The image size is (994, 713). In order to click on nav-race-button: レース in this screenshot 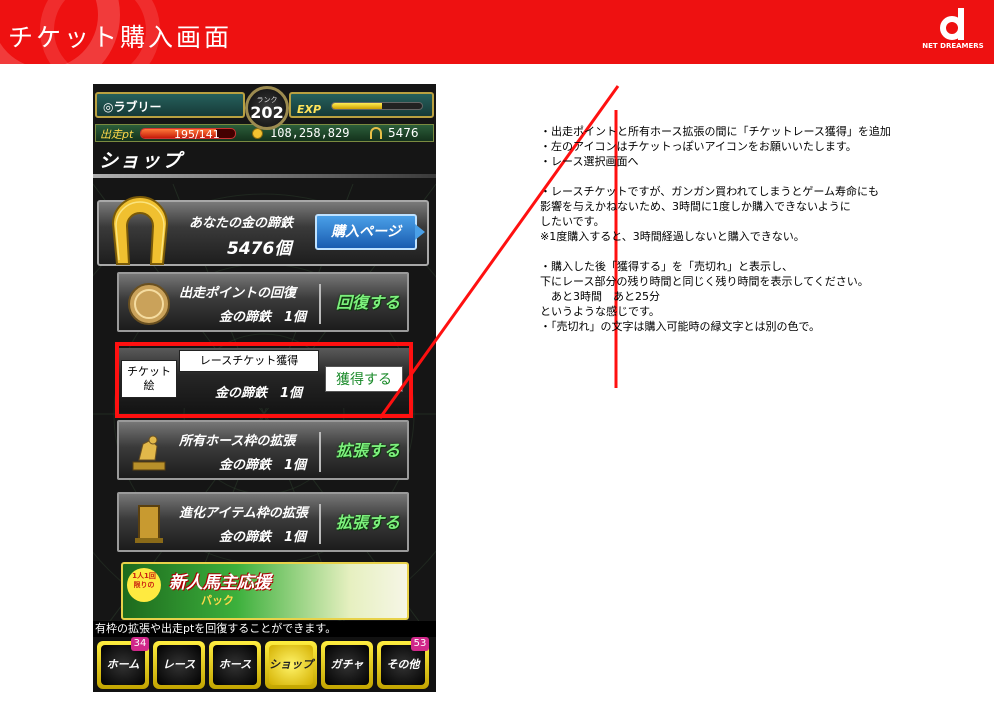, I will do `click(179, 665)`.